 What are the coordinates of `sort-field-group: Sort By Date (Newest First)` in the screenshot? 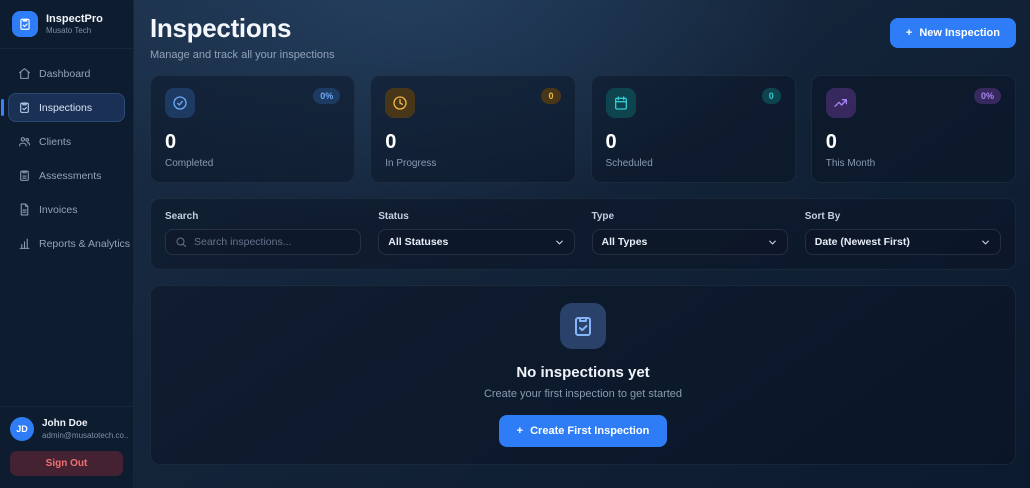 It's located at (902, 233).